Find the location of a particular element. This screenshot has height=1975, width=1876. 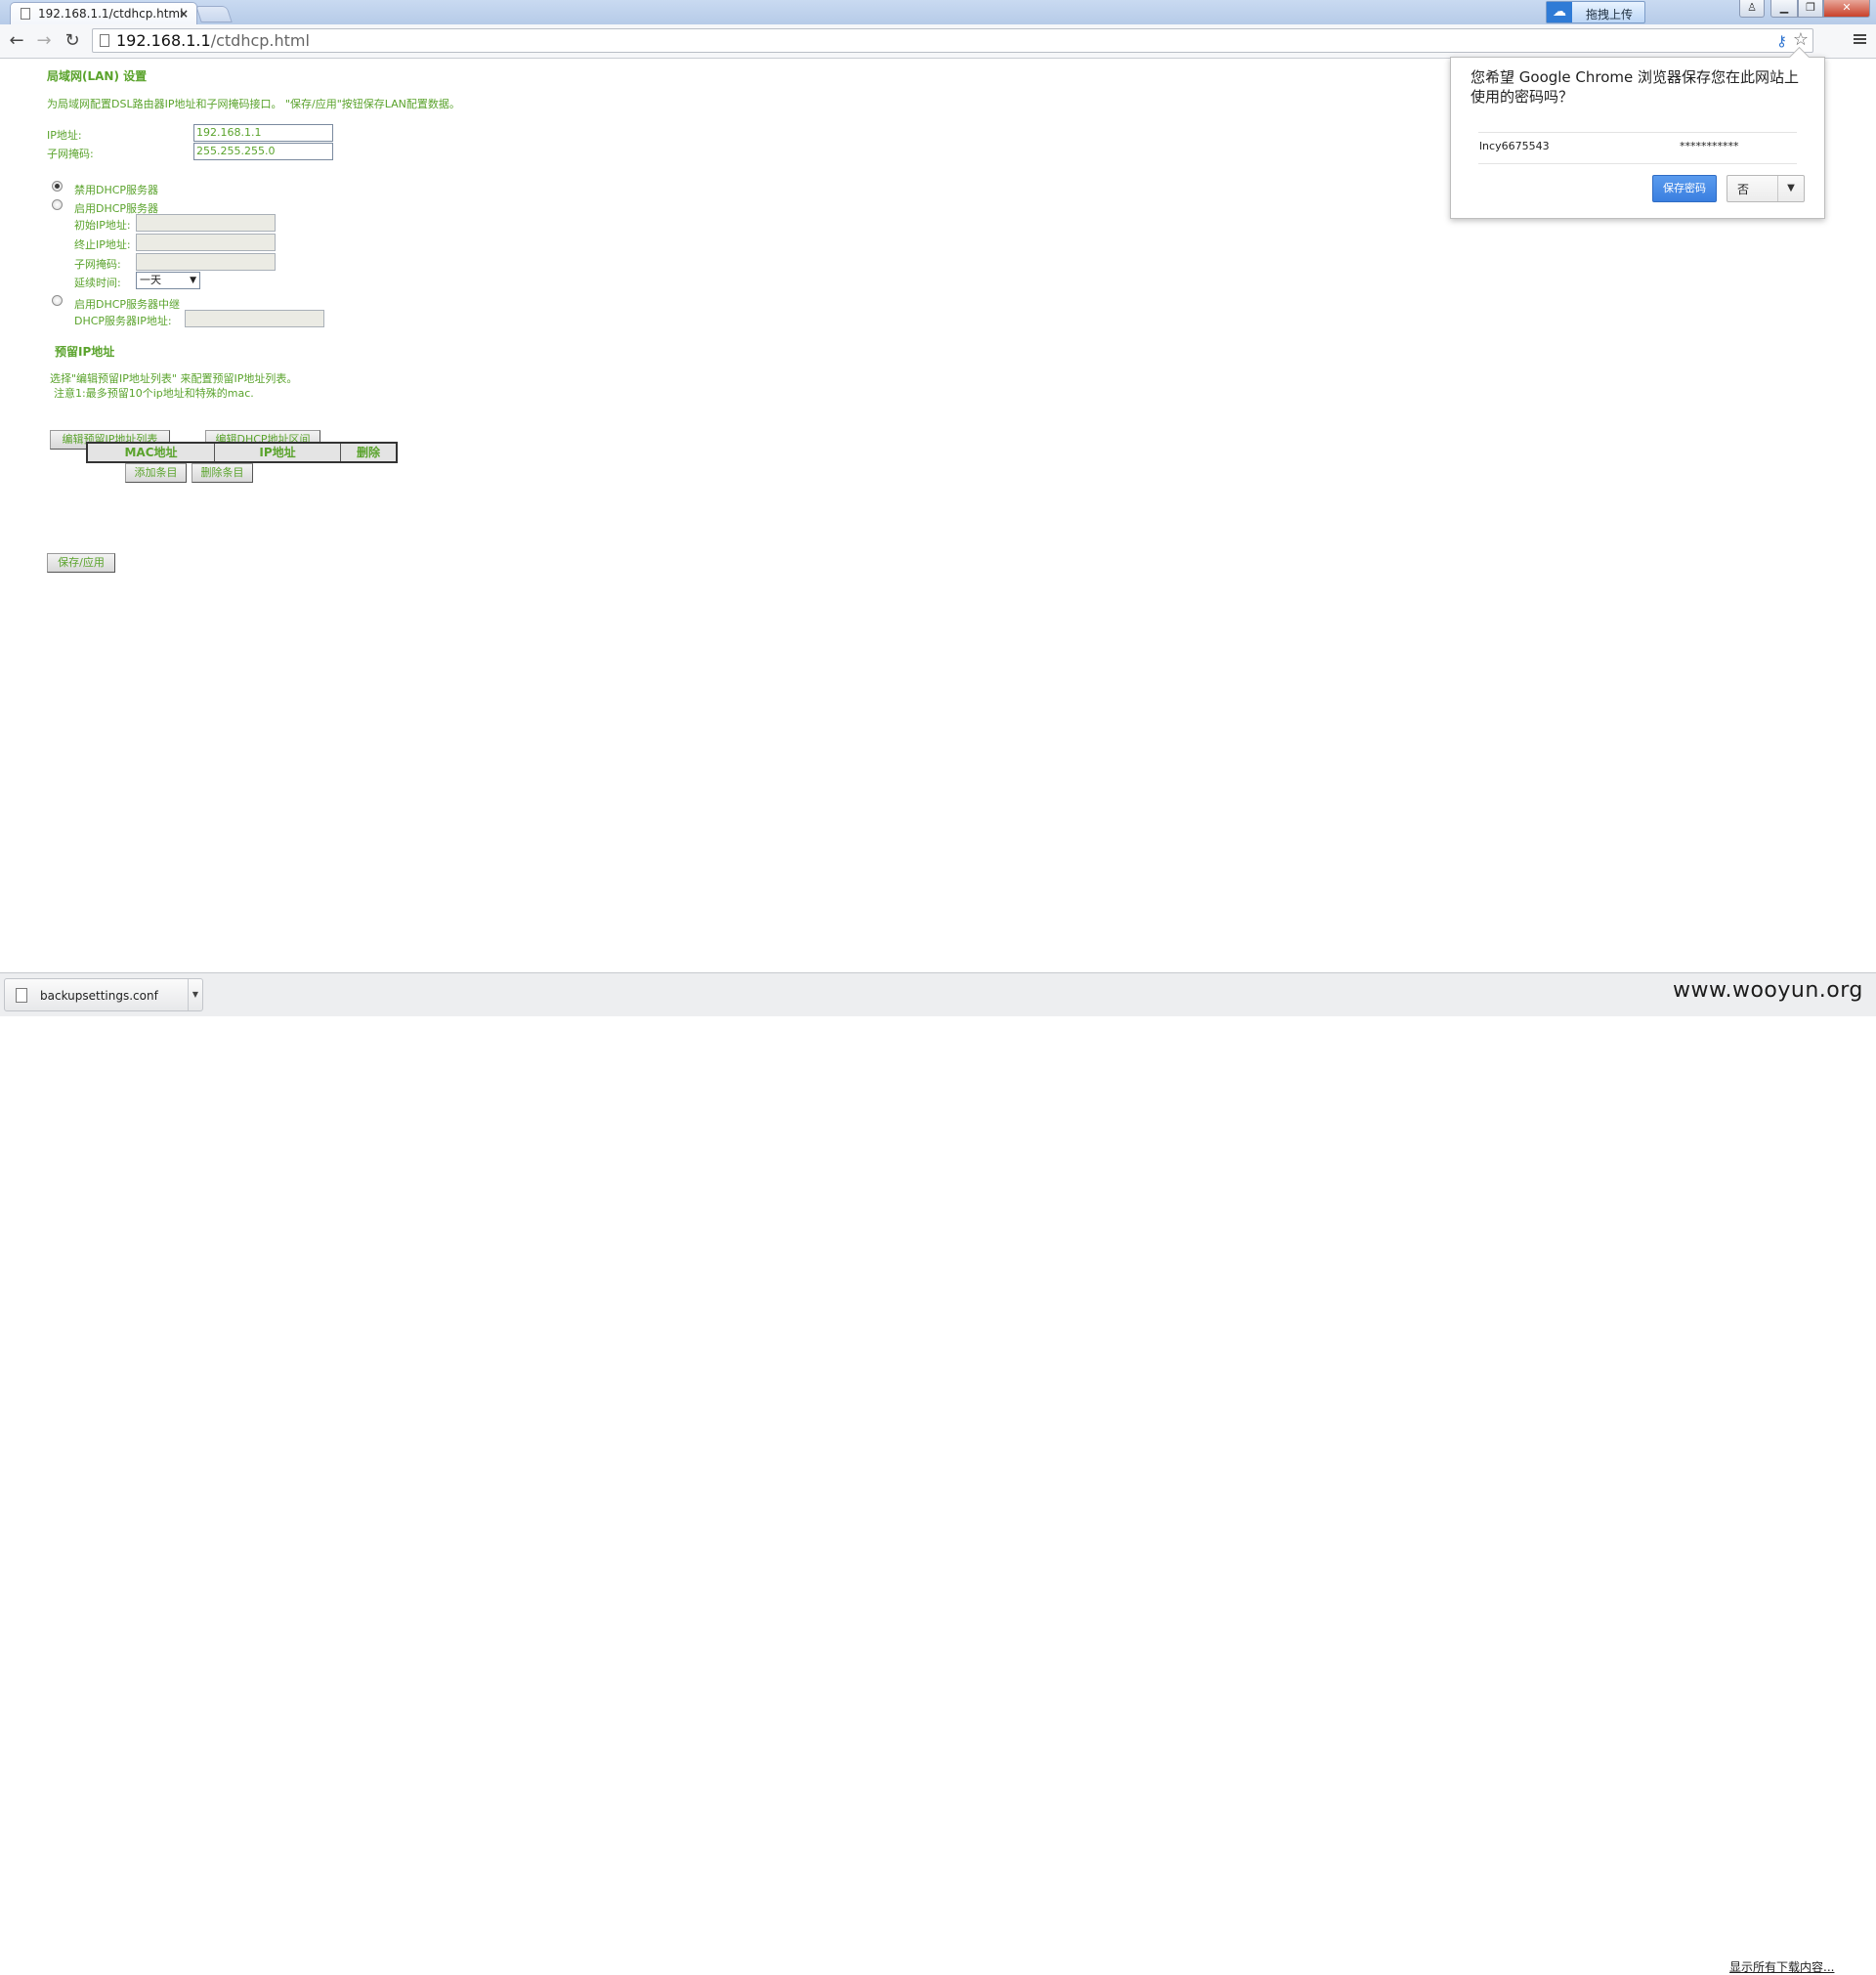

url-text: 192.168.1.1/ctdhcp.html is located at coordinates (213, 40).